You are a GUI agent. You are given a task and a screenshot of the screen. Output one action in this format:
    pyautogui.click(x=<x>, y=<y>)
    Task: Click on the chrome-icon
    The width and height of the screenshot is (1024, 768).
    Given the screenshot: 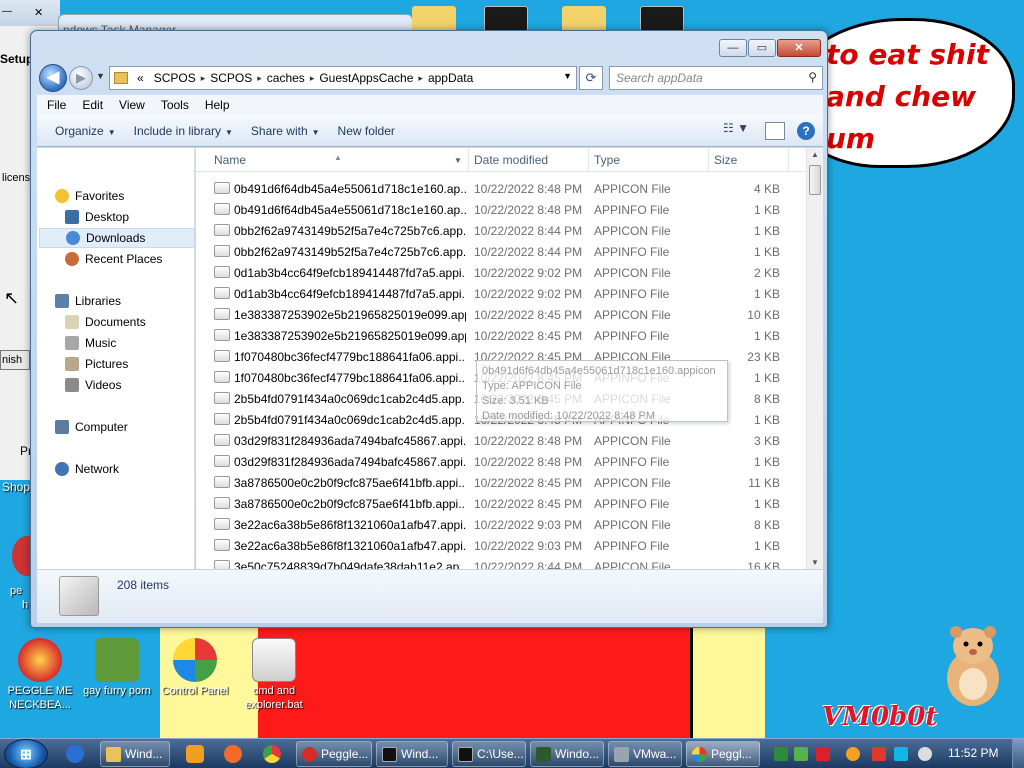 What is the action you would take?
    pyautogui.click(x=272, y=754)
    